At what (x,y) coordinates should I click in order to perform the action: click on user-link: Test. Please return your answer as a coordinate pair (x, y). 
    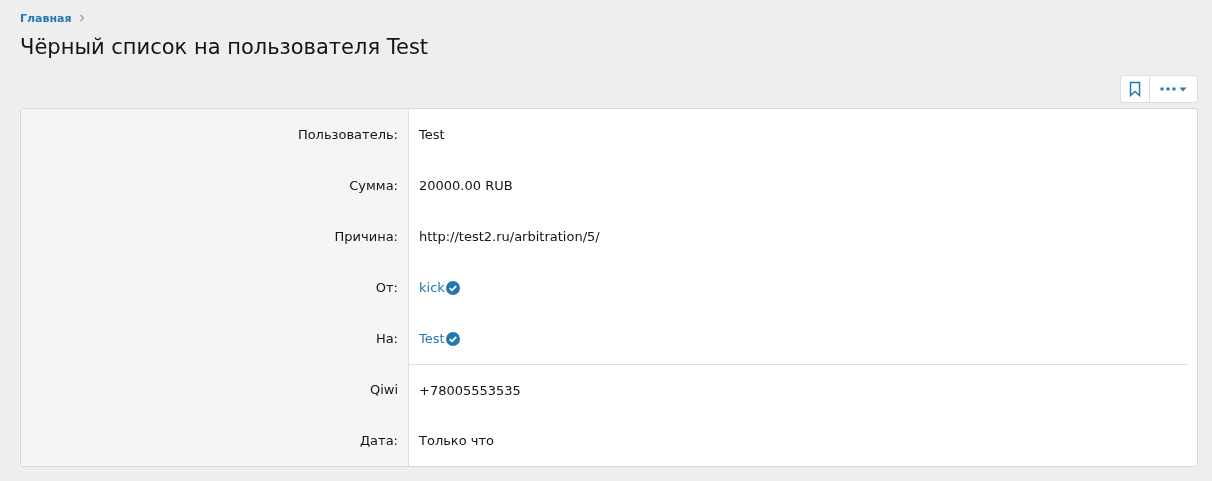
    Looking at the image, I should click on (432, 338).